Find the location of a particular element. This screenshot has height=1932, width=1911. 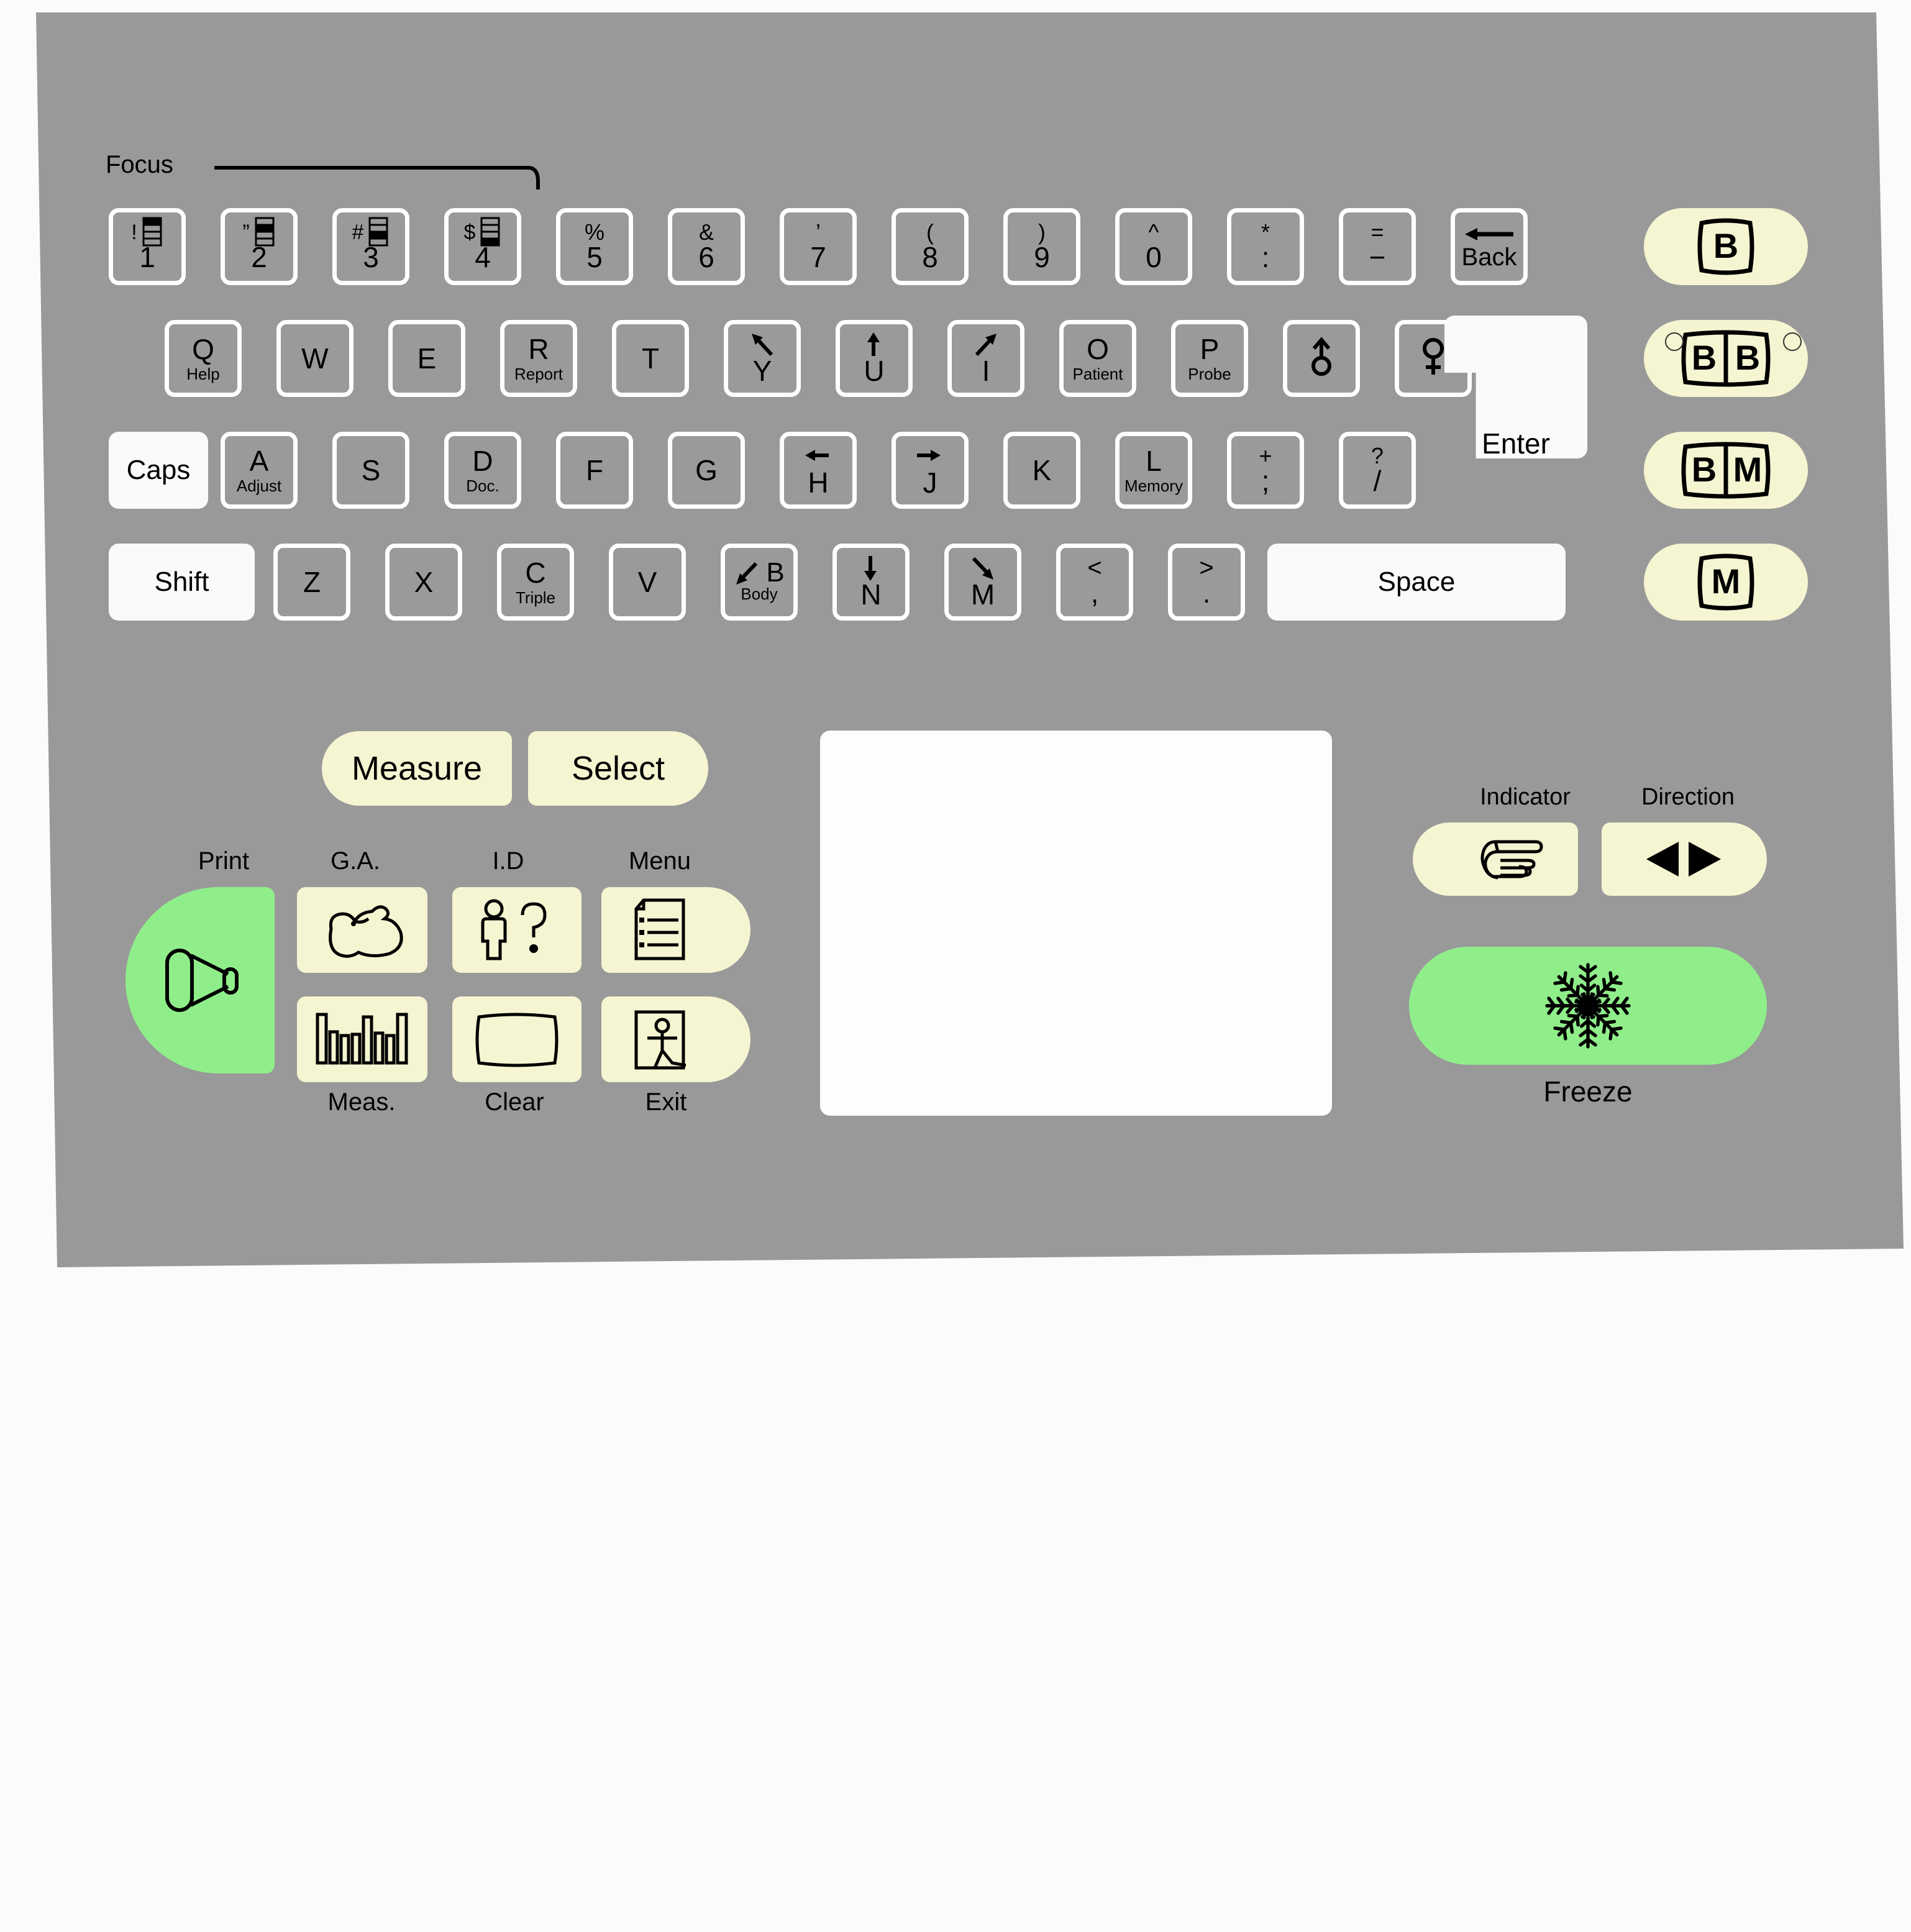

key-space: Space is located at coordinates (1416, 582).